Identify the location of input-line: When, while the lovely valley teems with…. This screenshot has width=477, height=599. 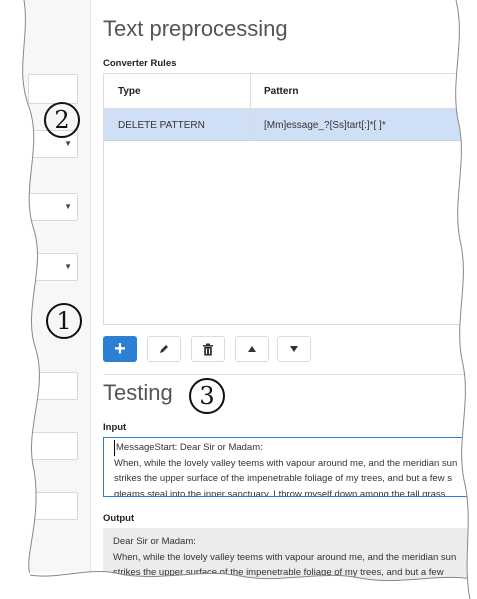
(286, 463).